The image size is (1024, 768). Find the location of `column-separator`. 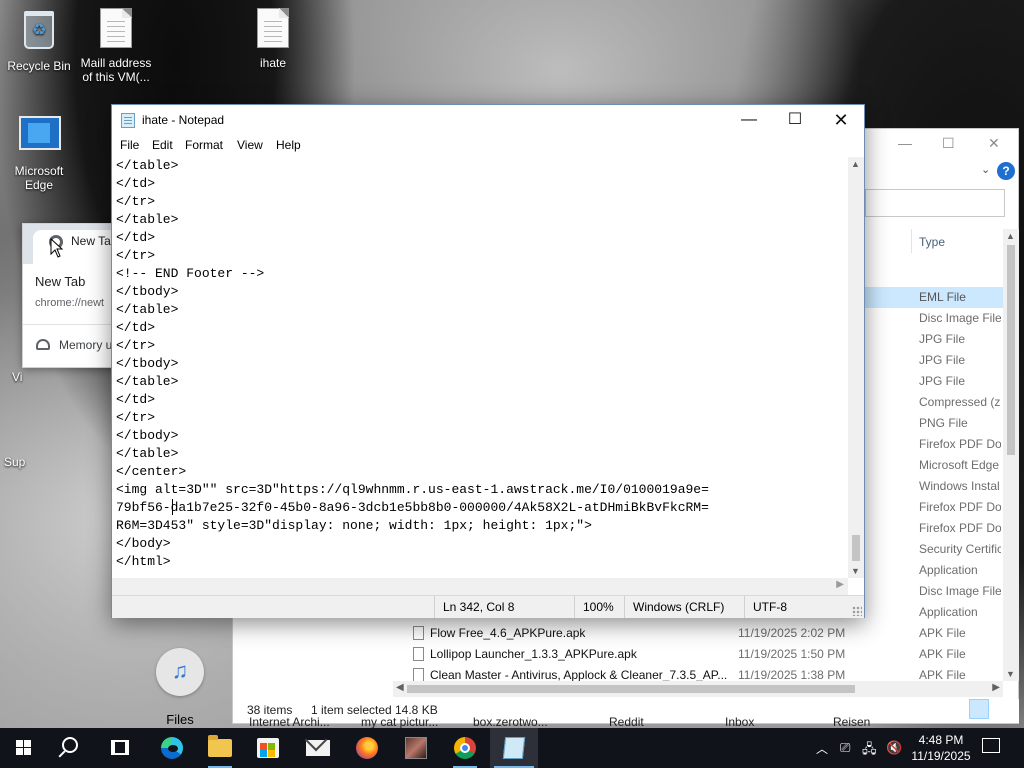

column-separator is located at coordinates (911, 241).